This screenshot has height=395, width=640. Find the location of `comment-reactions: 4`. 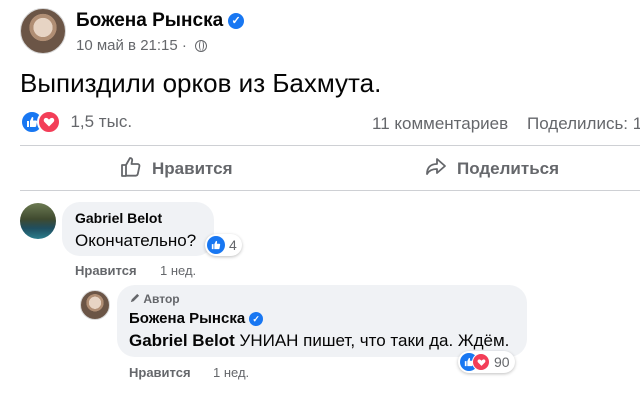

comment-reactions: 4 is located at coordinates (223, 245).